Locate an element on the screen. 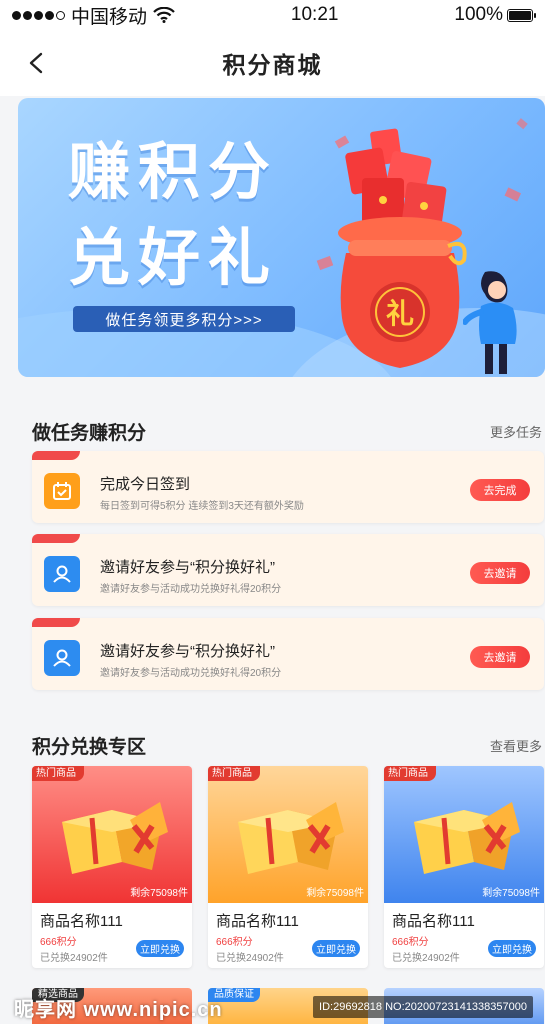 Image resolution: width=545 pixels, height=1024 pixels. banner-headline-2: 兑好礼 is located at coordinates (173, 258).